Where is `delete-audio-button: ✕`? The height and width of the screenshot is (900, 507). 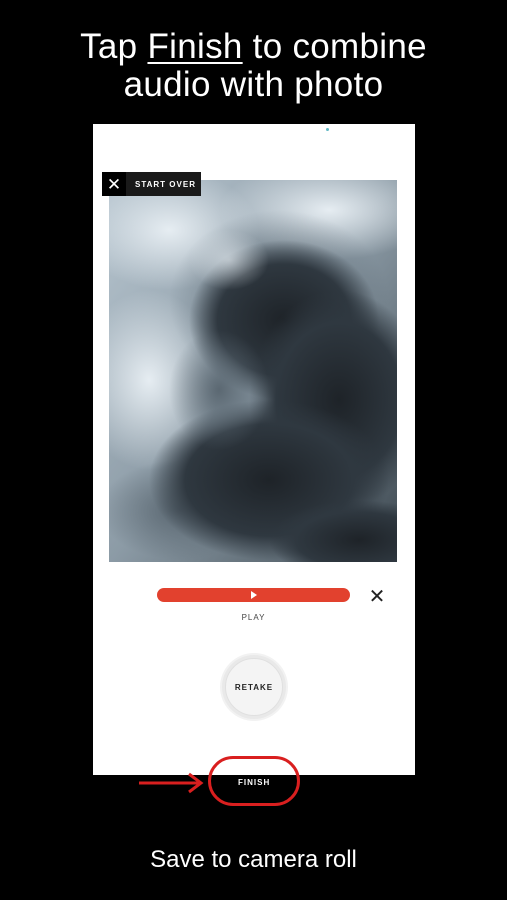 delete-audio-button: ✕ is located at coordinates (377, 597).